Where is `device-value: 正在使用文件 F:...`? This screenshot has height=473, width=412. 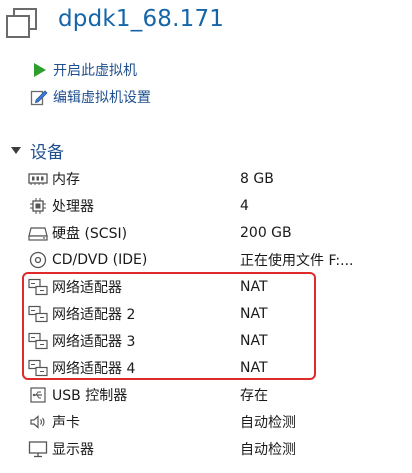 device-value: 正在使用文件 F:... is located at coordinates (297, 260).